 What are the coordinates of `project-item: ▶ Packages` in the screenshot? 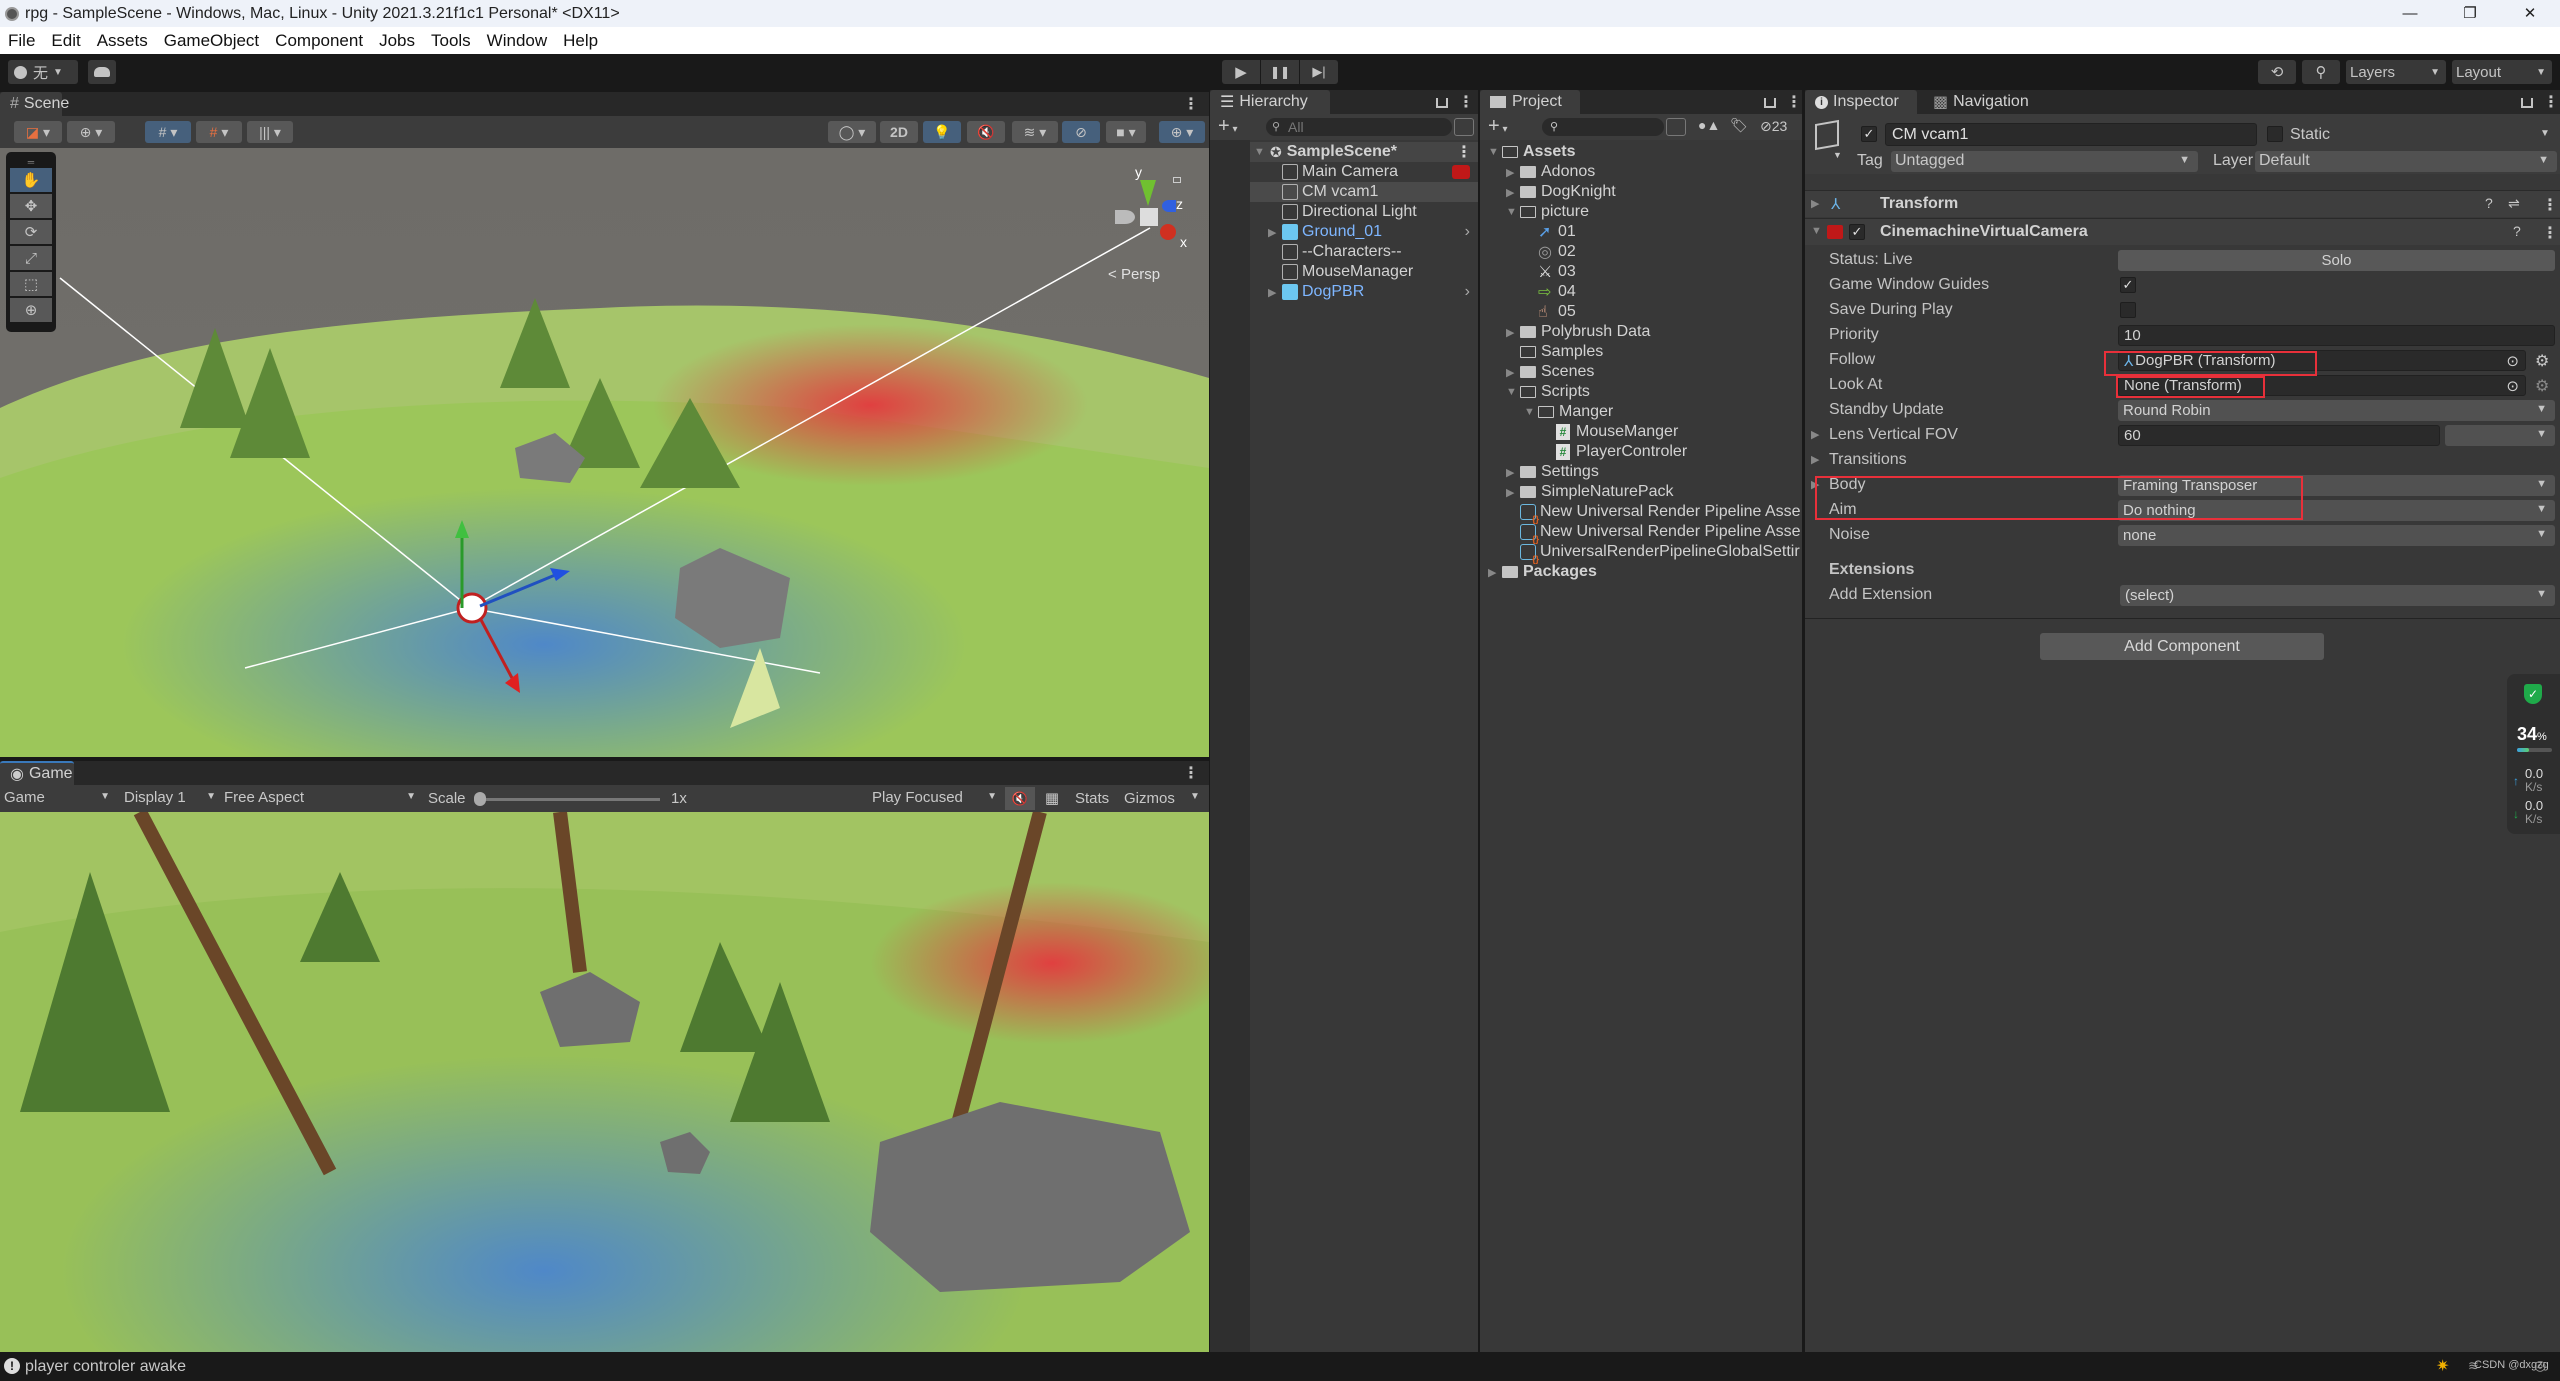 It's located at (1641, 572).